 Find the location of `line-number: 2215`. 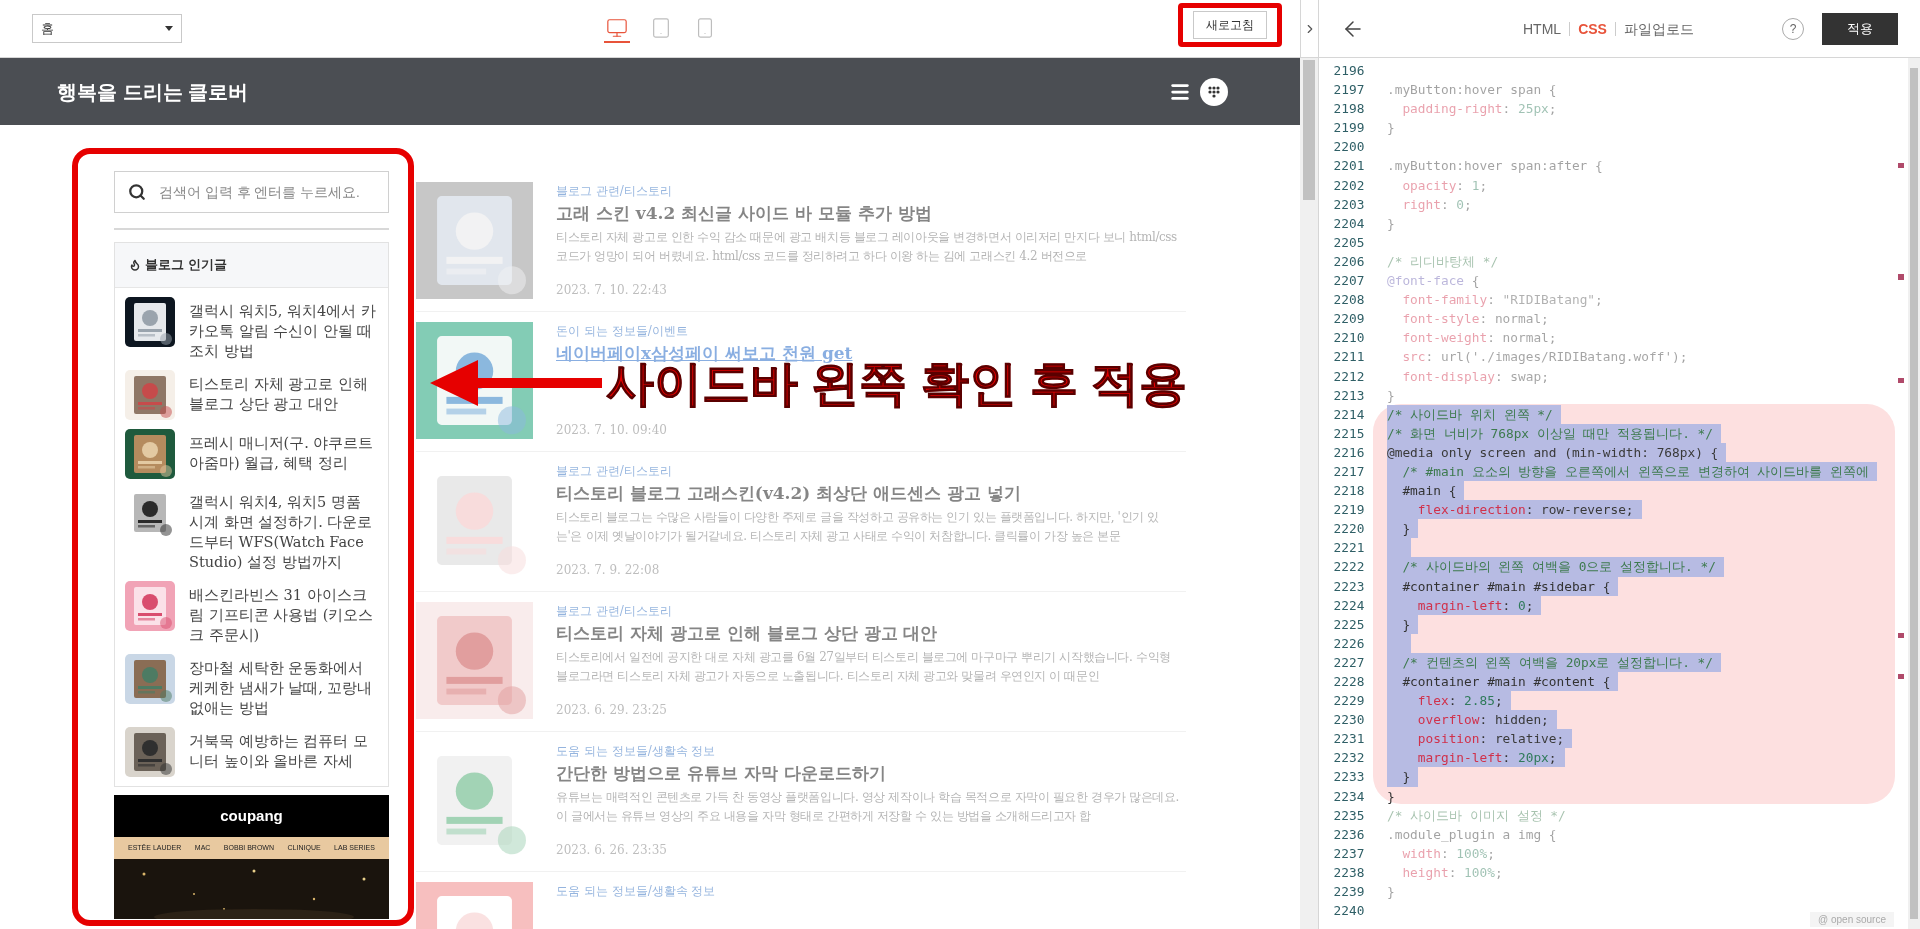

line-number: 2215 is located at coordinates (1349, 433).